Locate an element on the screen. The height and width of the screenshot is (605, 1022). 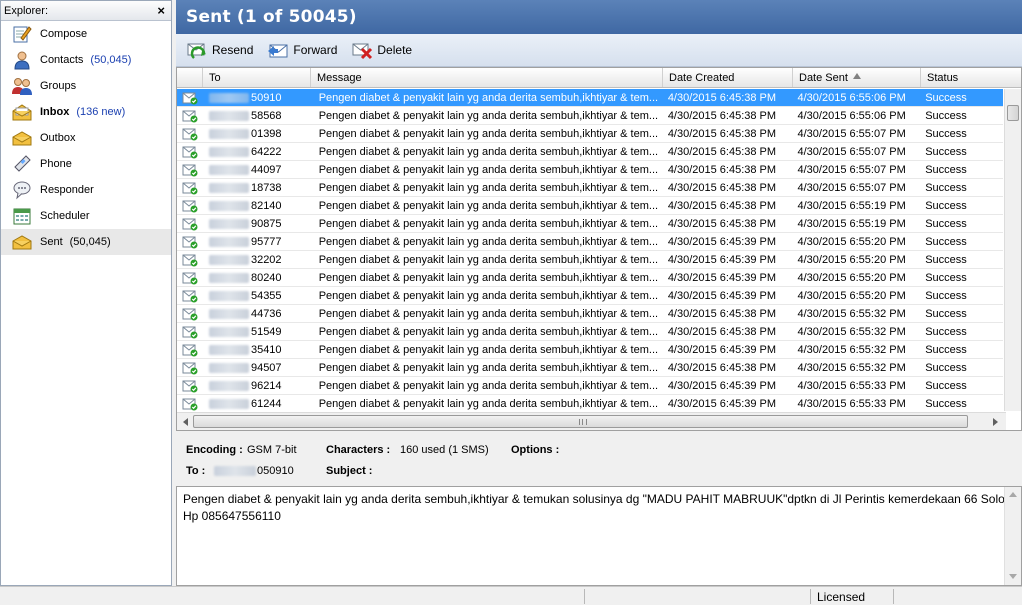
message-scrollbar is located at coordinates (1012, 536).